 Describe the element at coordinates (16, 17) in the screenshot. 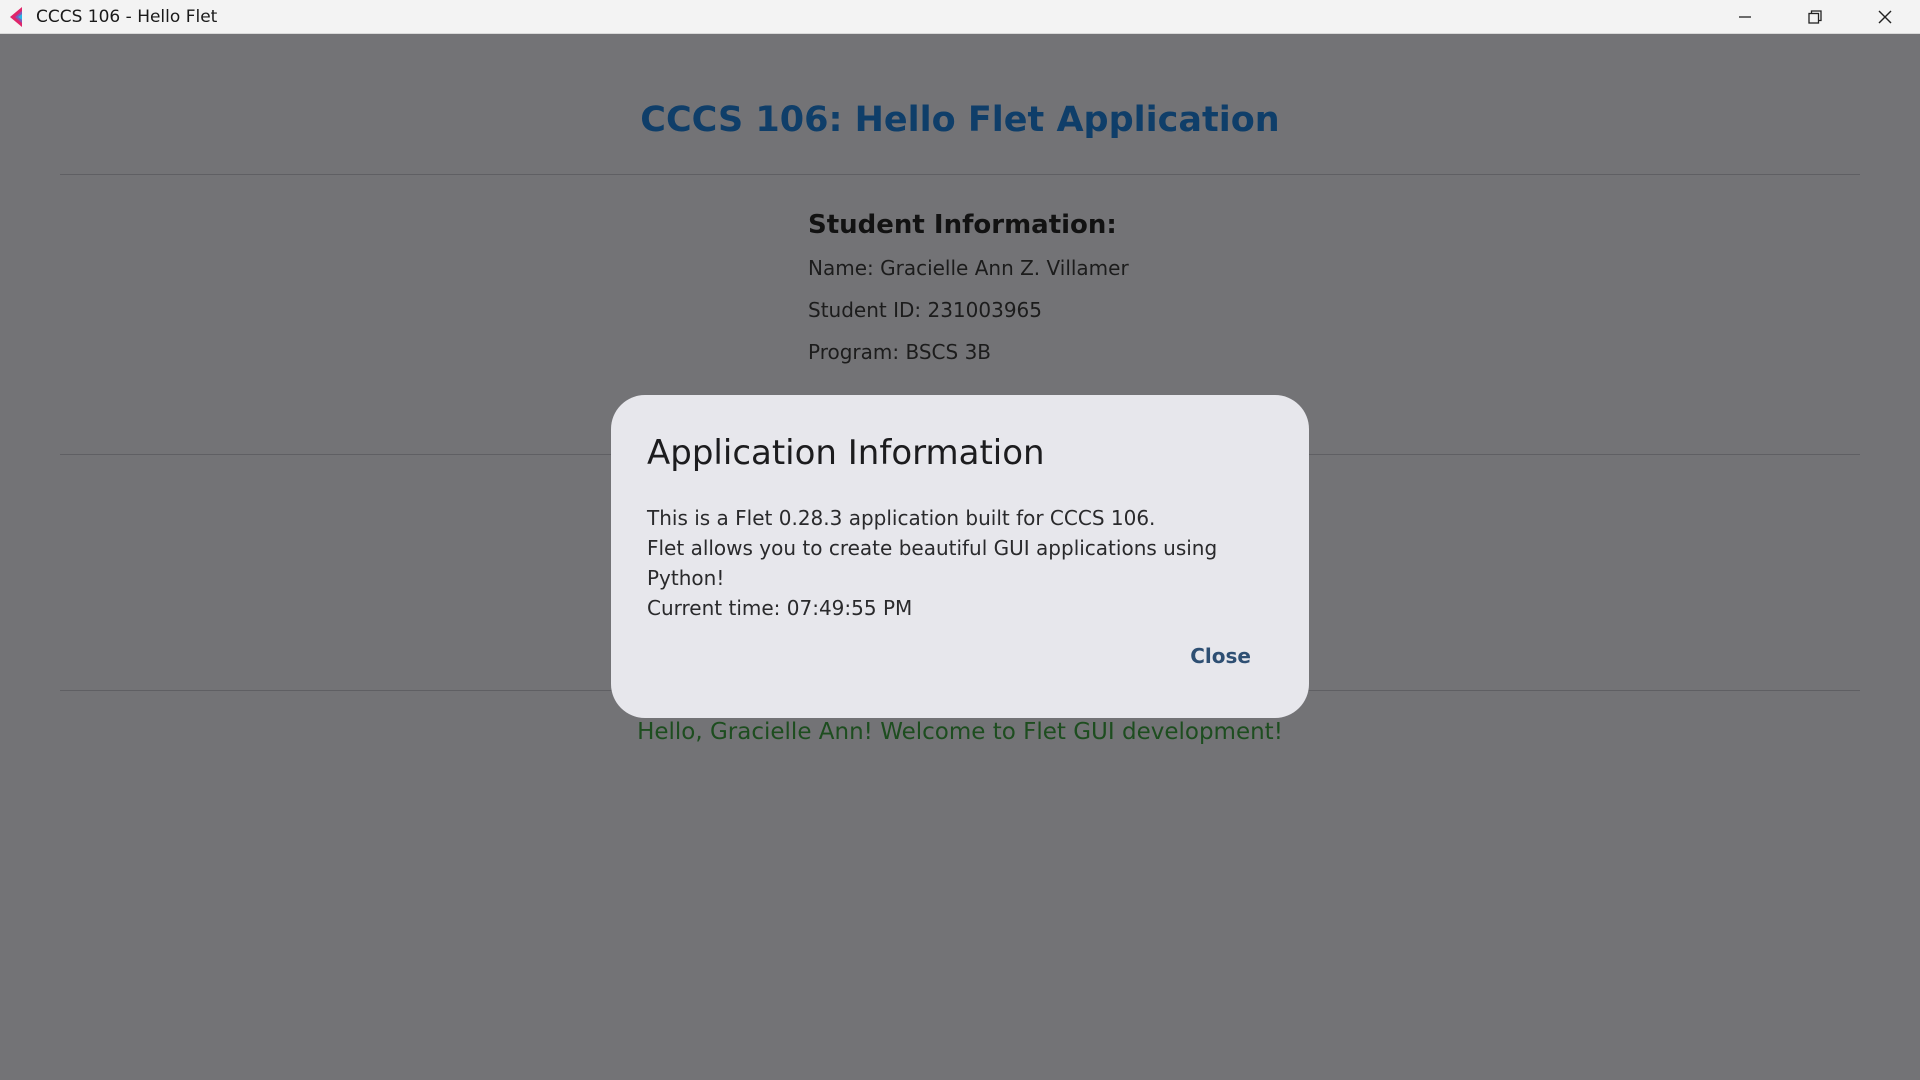

I see `flet-app-icon` at that location.